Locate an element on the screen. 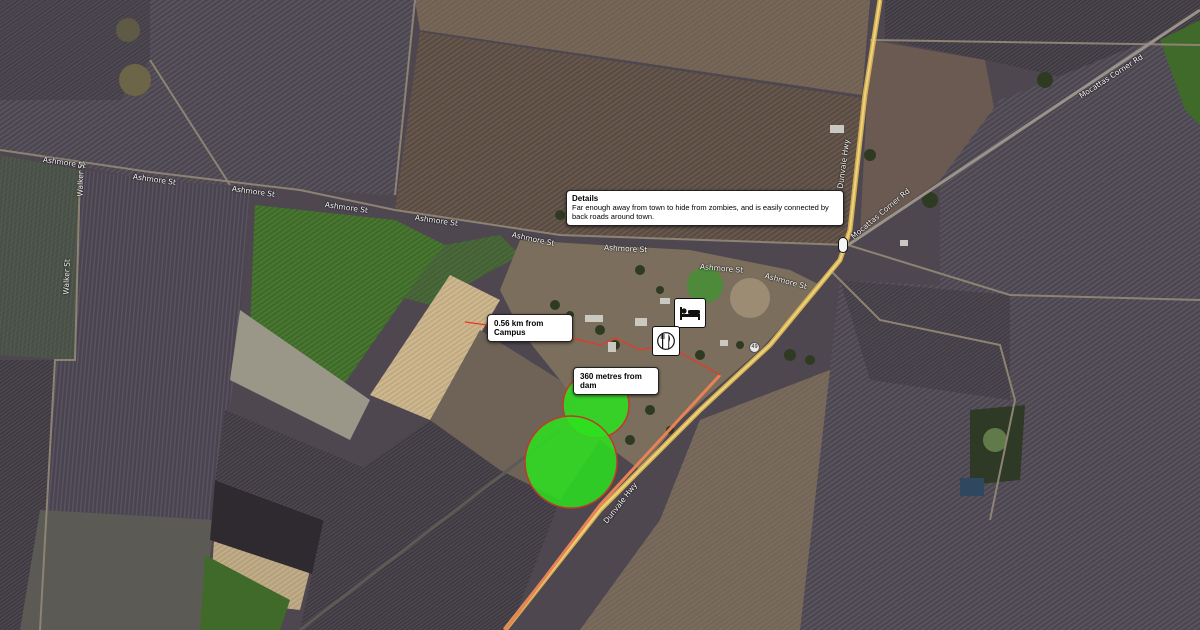  place-pin-icon is located at coordinates (843, 245).